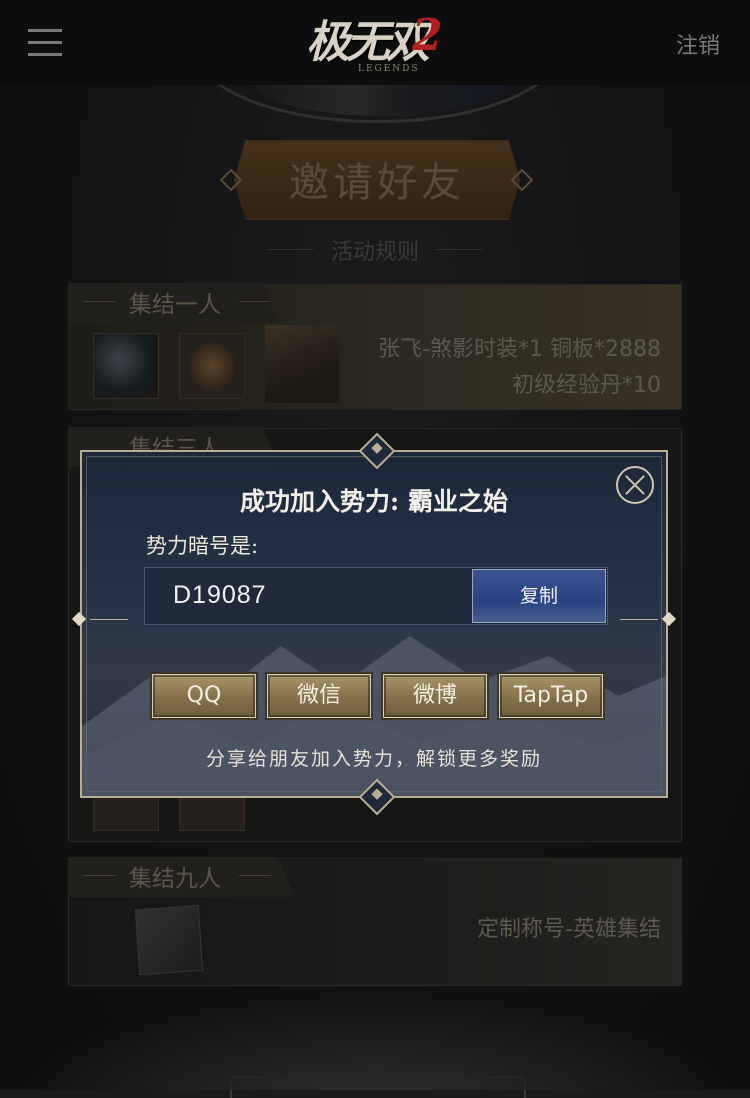 The width and height of the screenshot is (750, 1098). Describe the element at coordinates (220, 595) in the screenshot. I see `code-value: D19087` at that location.